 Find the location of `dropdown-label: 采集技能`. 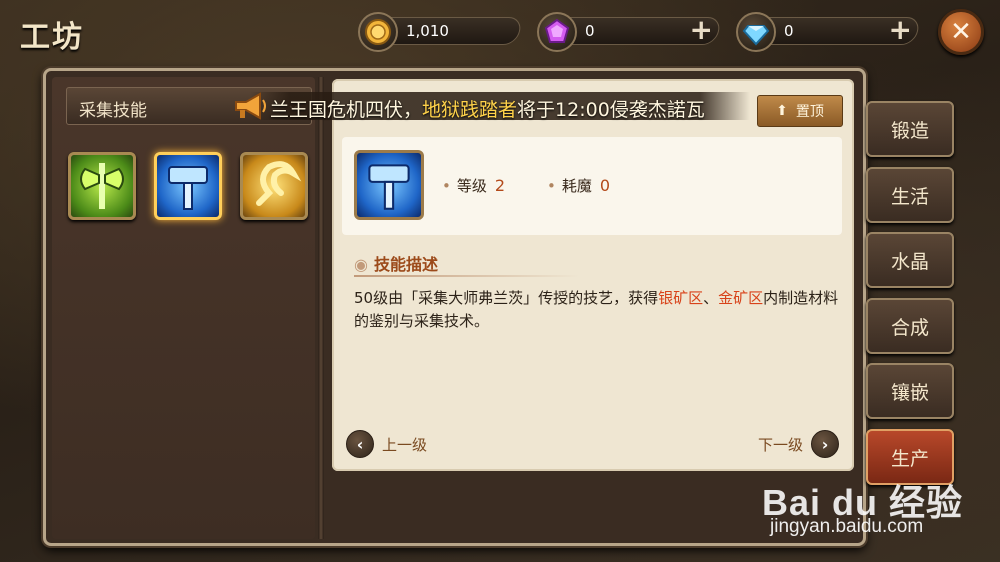

dropdown-label: 采集技能 is located at coordinates (113, 111).